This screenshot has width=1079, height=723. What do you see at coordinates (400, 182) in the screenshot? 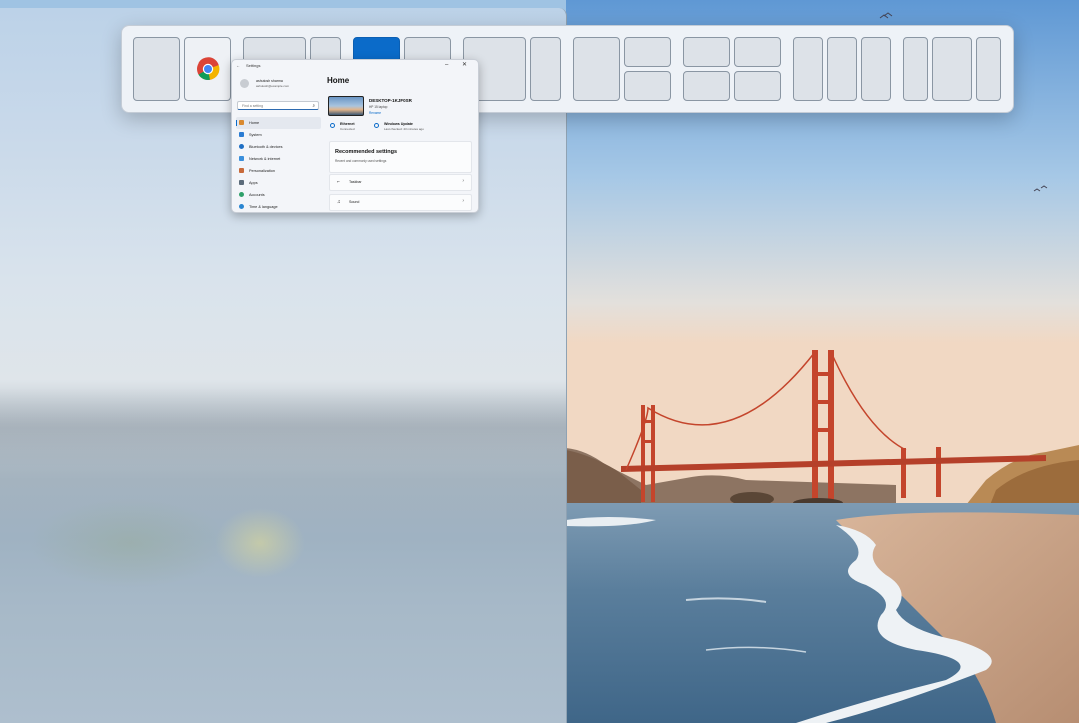
I see `recommended-row-taskbar: ⌐ Taskbar ›` at bounding box center [400, 182].